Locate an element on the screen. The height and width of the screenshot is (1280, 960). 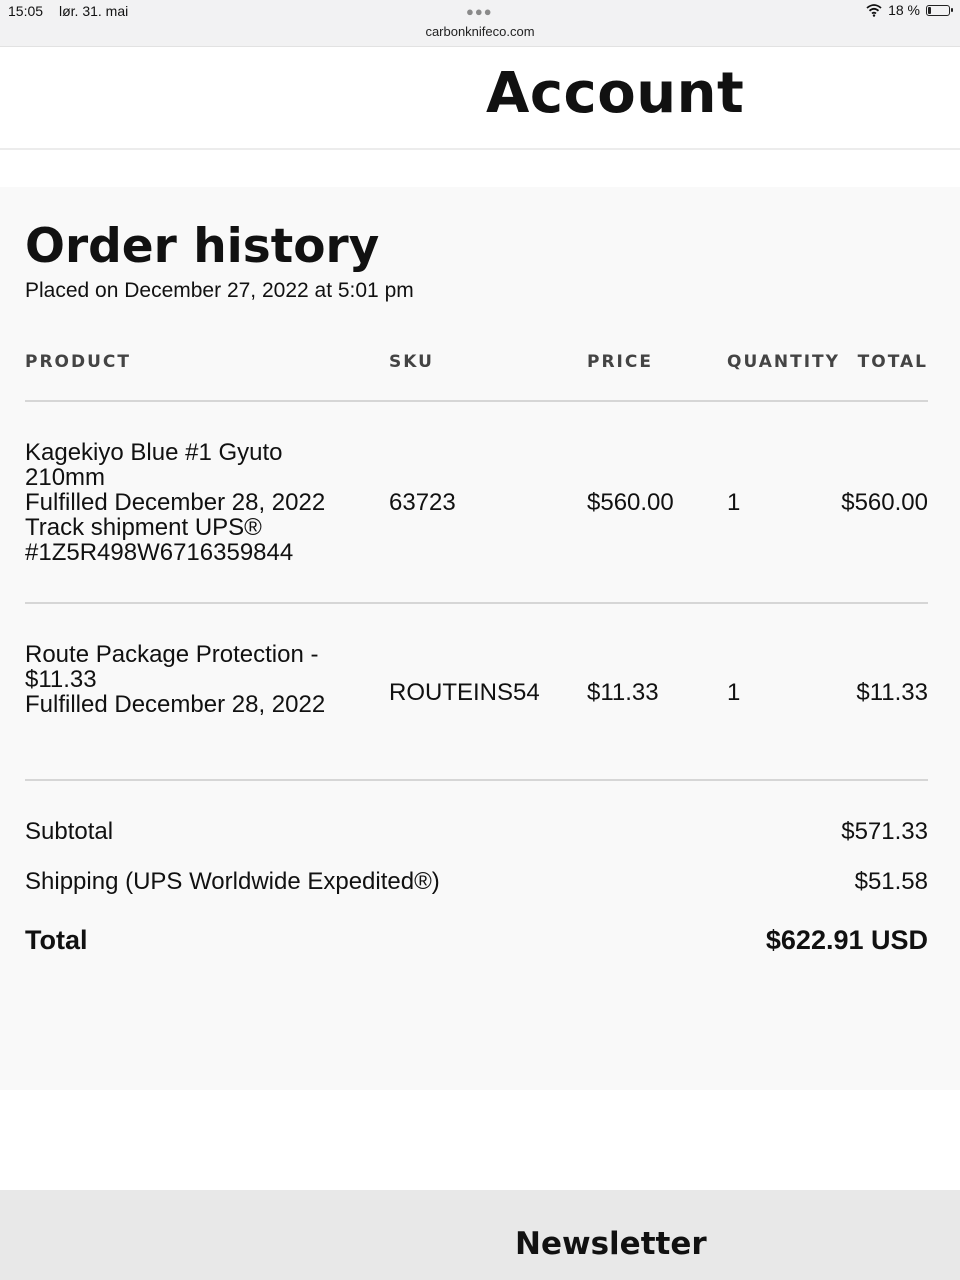
more-dots-icon: ●●● is located at coordinates (479, 11).